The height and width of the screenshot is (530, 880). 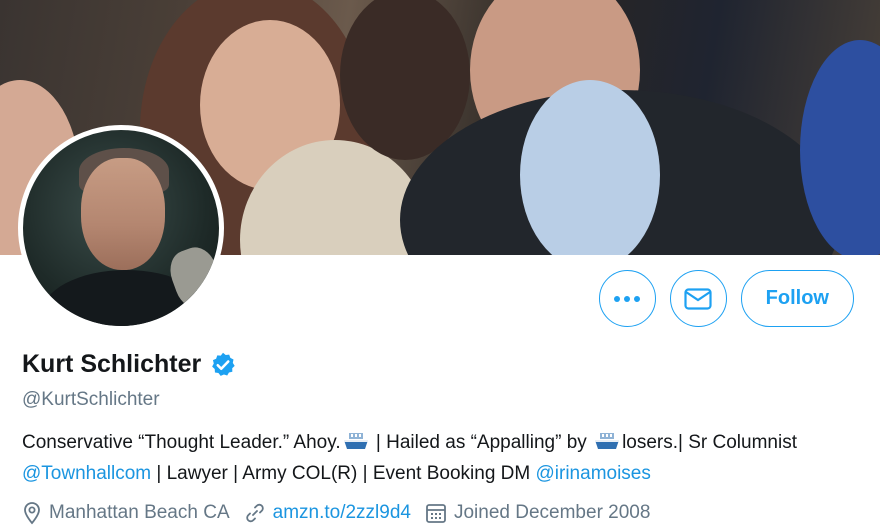 What do you see at coordinates (181, 442) in the screenshot?
I see `bio-segment: Conservative “Thought Leader.” Ahoy.` at bounding box center [181, 442].